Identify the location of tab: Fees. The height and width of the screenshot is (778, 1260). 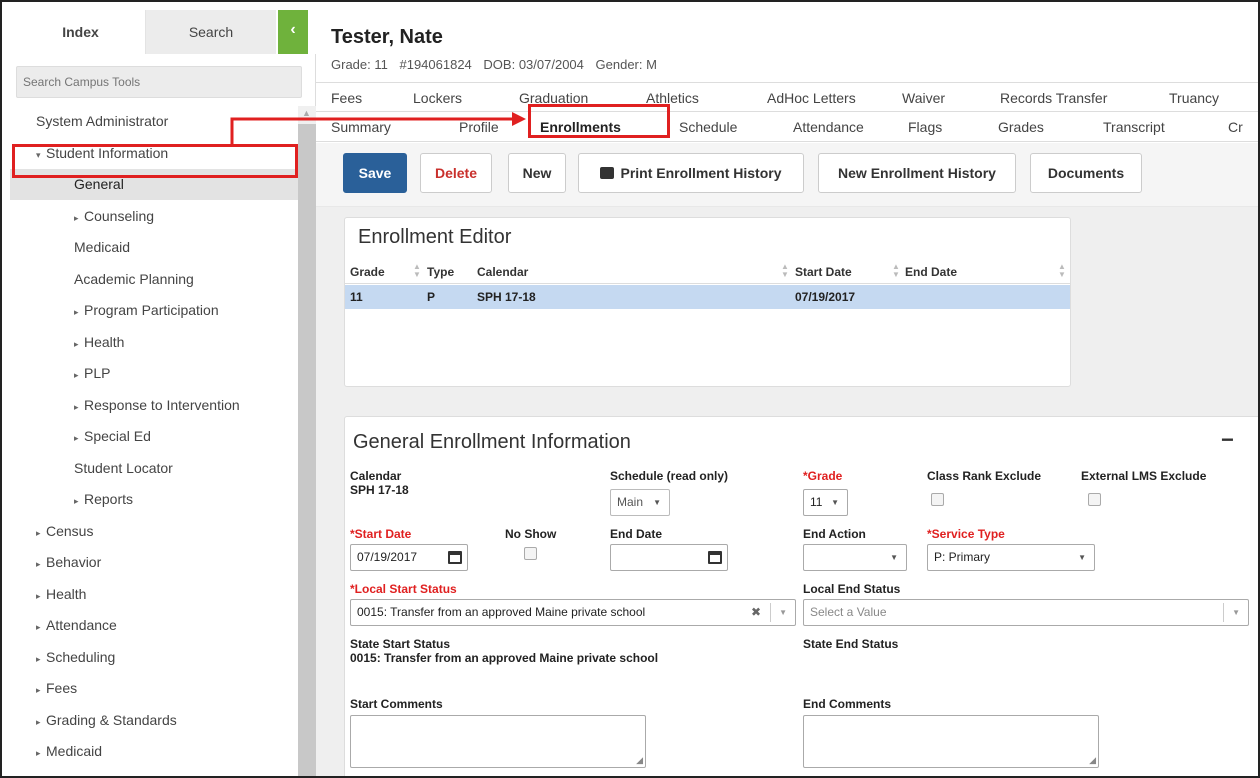
(346, 98).